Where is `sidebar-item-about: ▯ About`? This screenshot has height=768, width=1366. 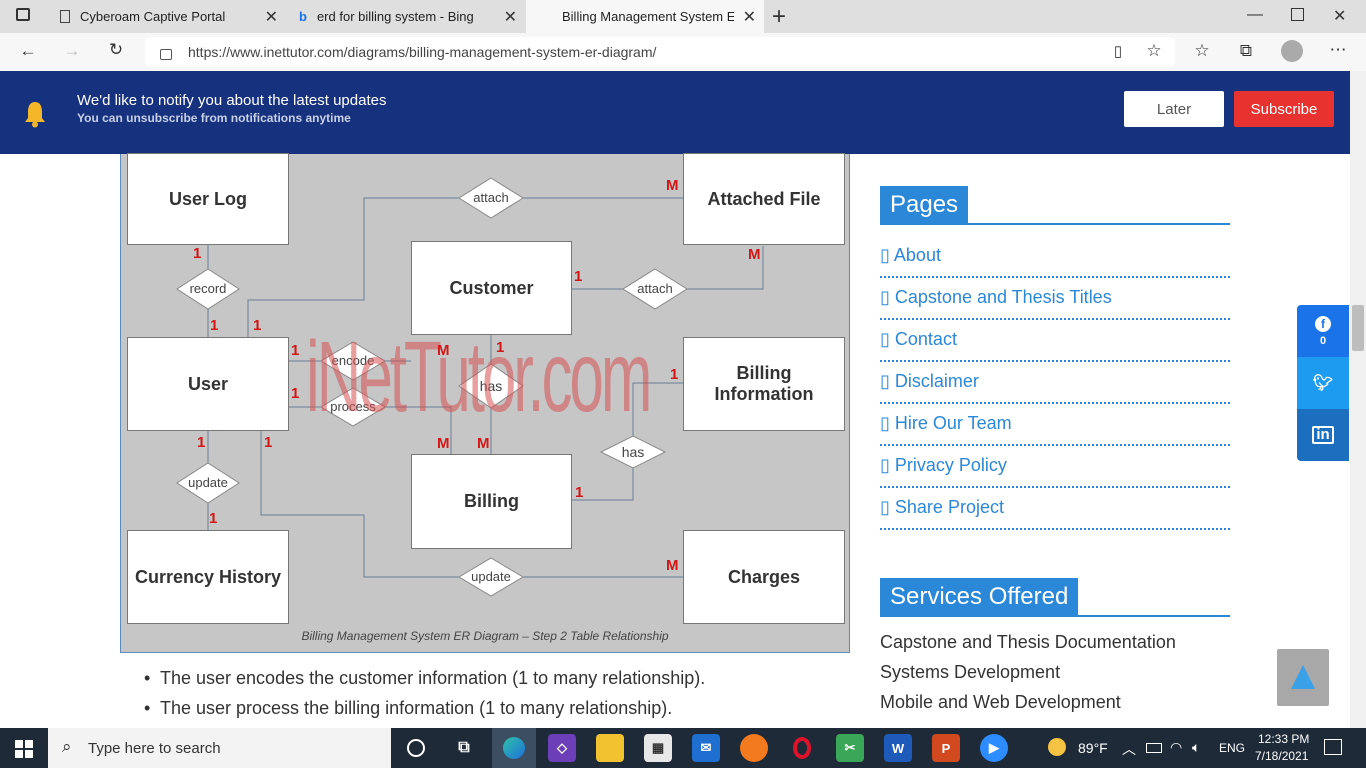 sidebar-item-about: ▯ About is located at coordinates (1055, 257).